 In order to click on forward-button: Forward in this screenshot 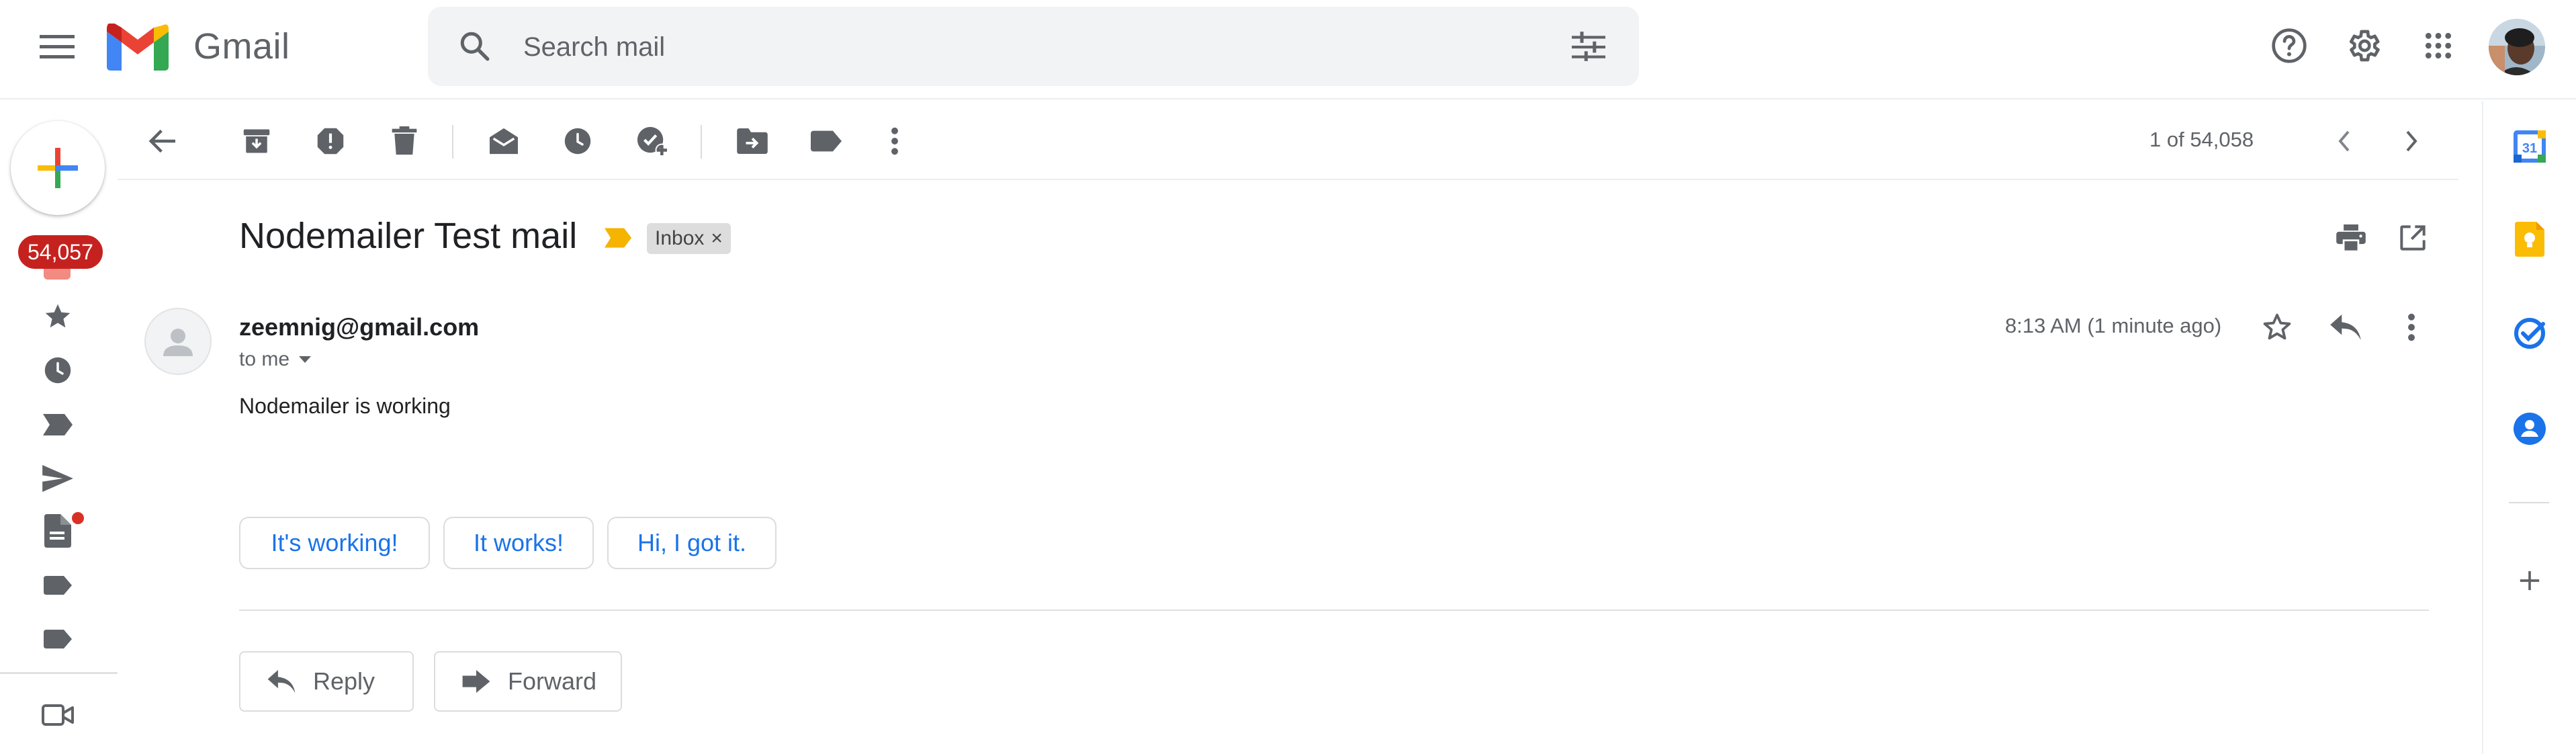, I will do `click(528, 681)`.